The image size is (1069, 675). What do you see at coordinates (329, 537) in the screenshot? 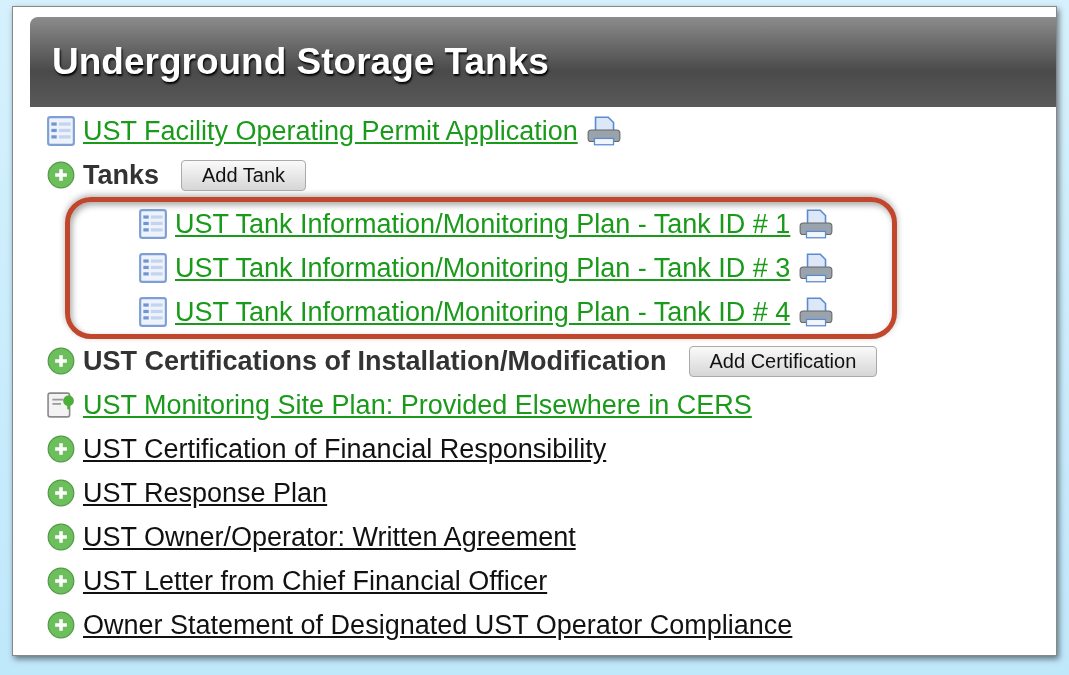
I see `document-link: UST Owner/Operator: Written Agreement` at bounding box center [329, 537].